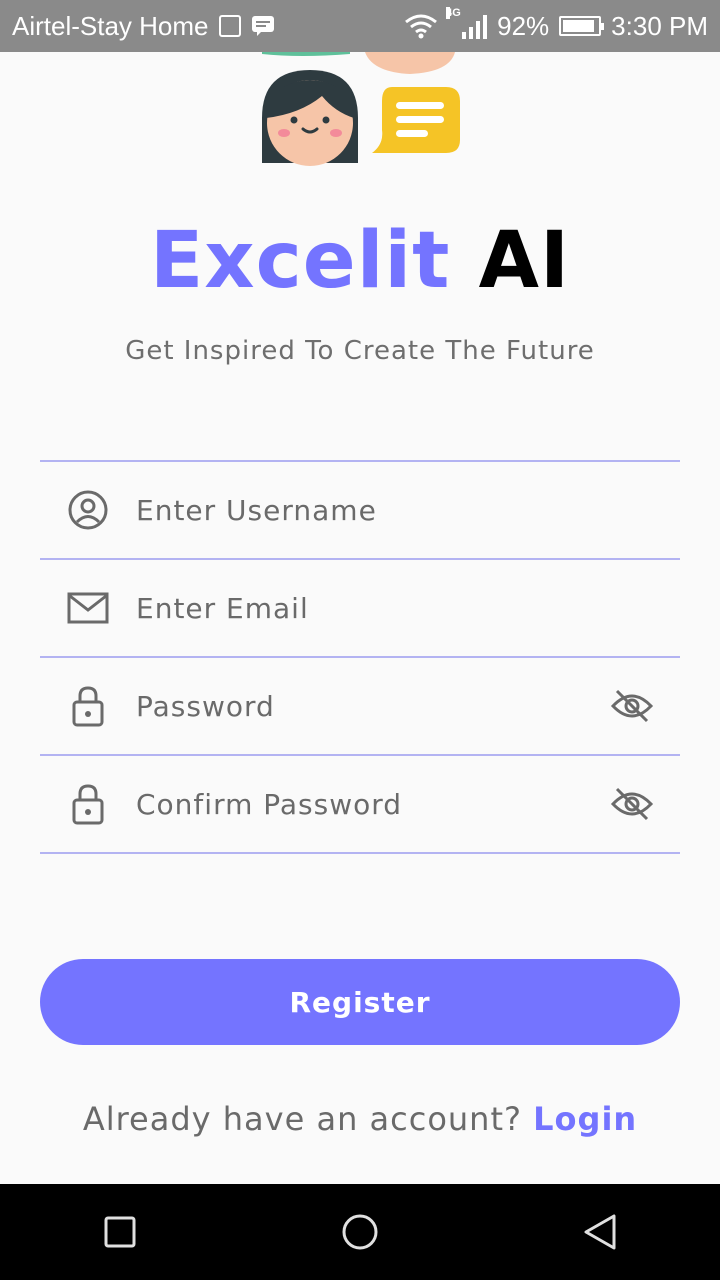 This screenshot has height=1280, width=720. Describe the element at coordinates (360, 351) in the screenshot. I see `app-tagline: Get Inspired To Create The Future` at that location.